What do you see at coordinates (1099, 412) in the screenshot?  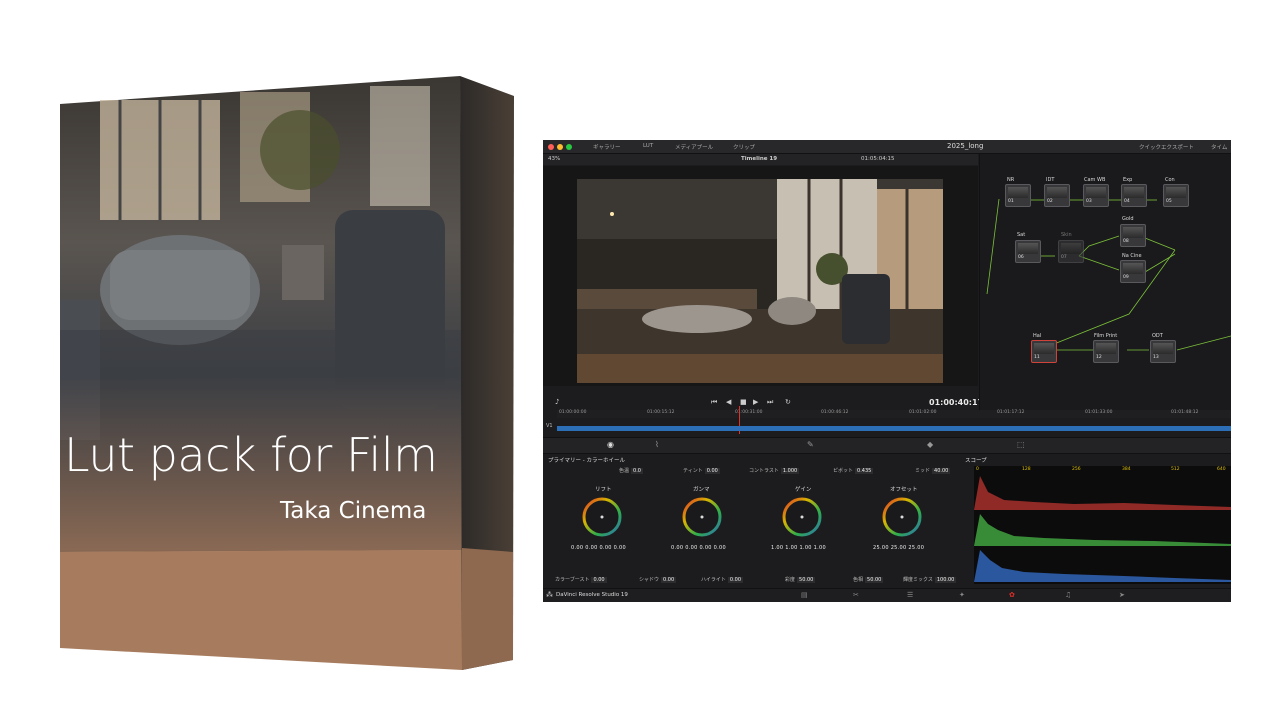 I see `ruler-tick: 01:01:33:00` at bounding box center [1099, 412].